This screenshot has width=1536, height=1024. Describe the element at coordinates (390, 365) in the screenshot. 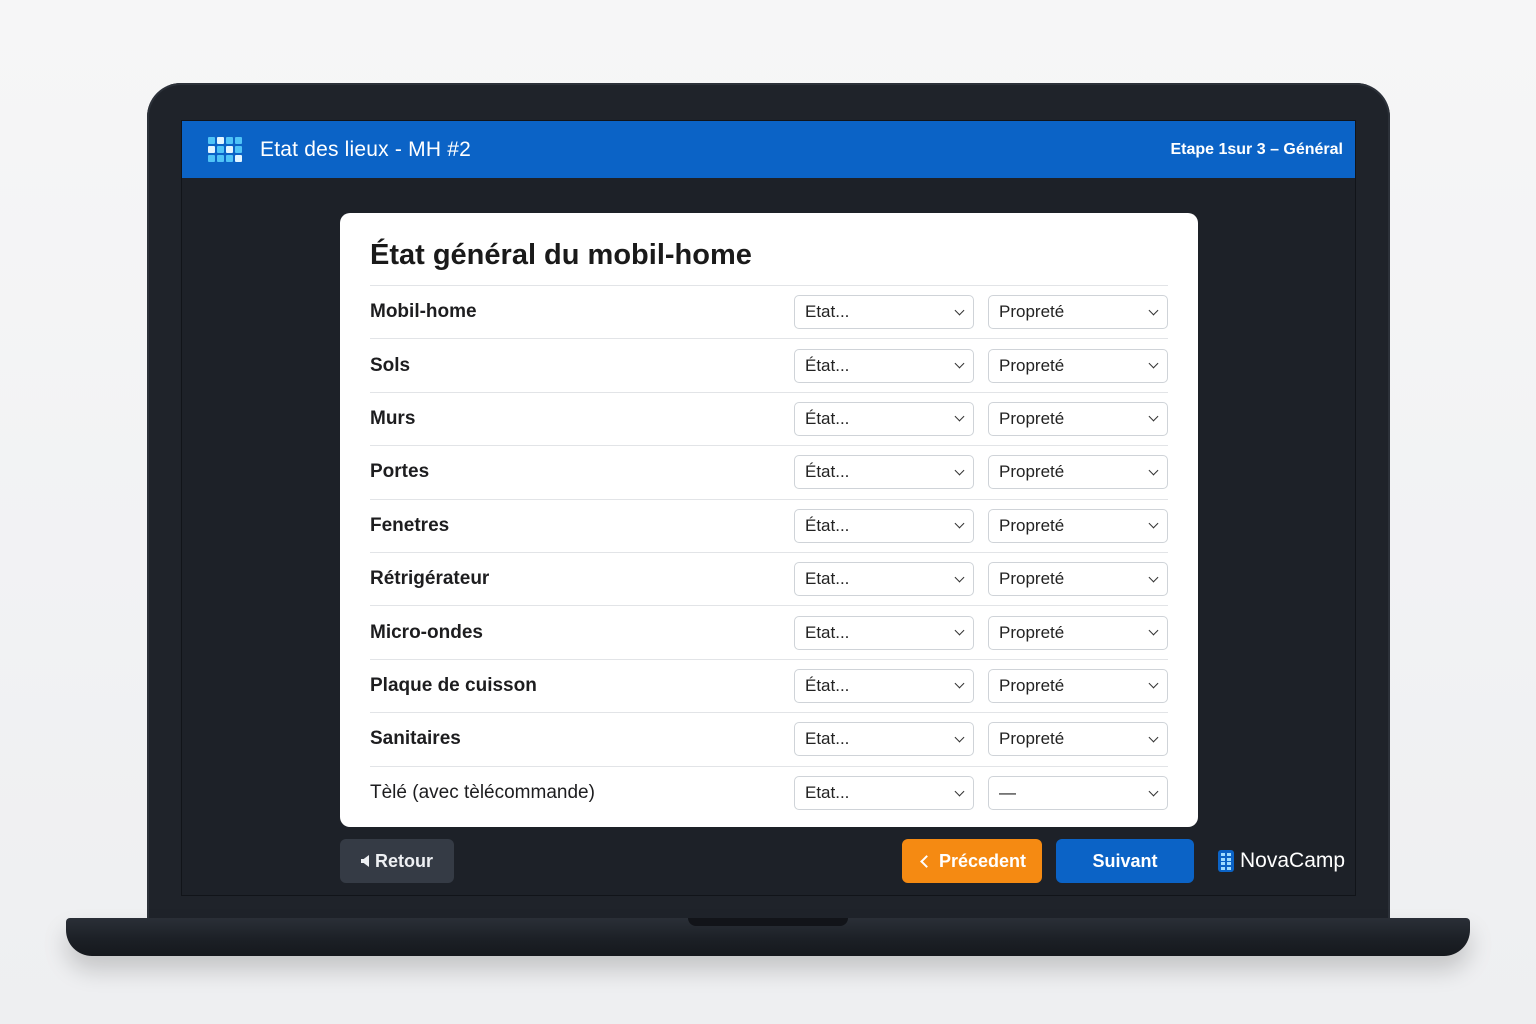

I see `row-label: Sols` at that location.